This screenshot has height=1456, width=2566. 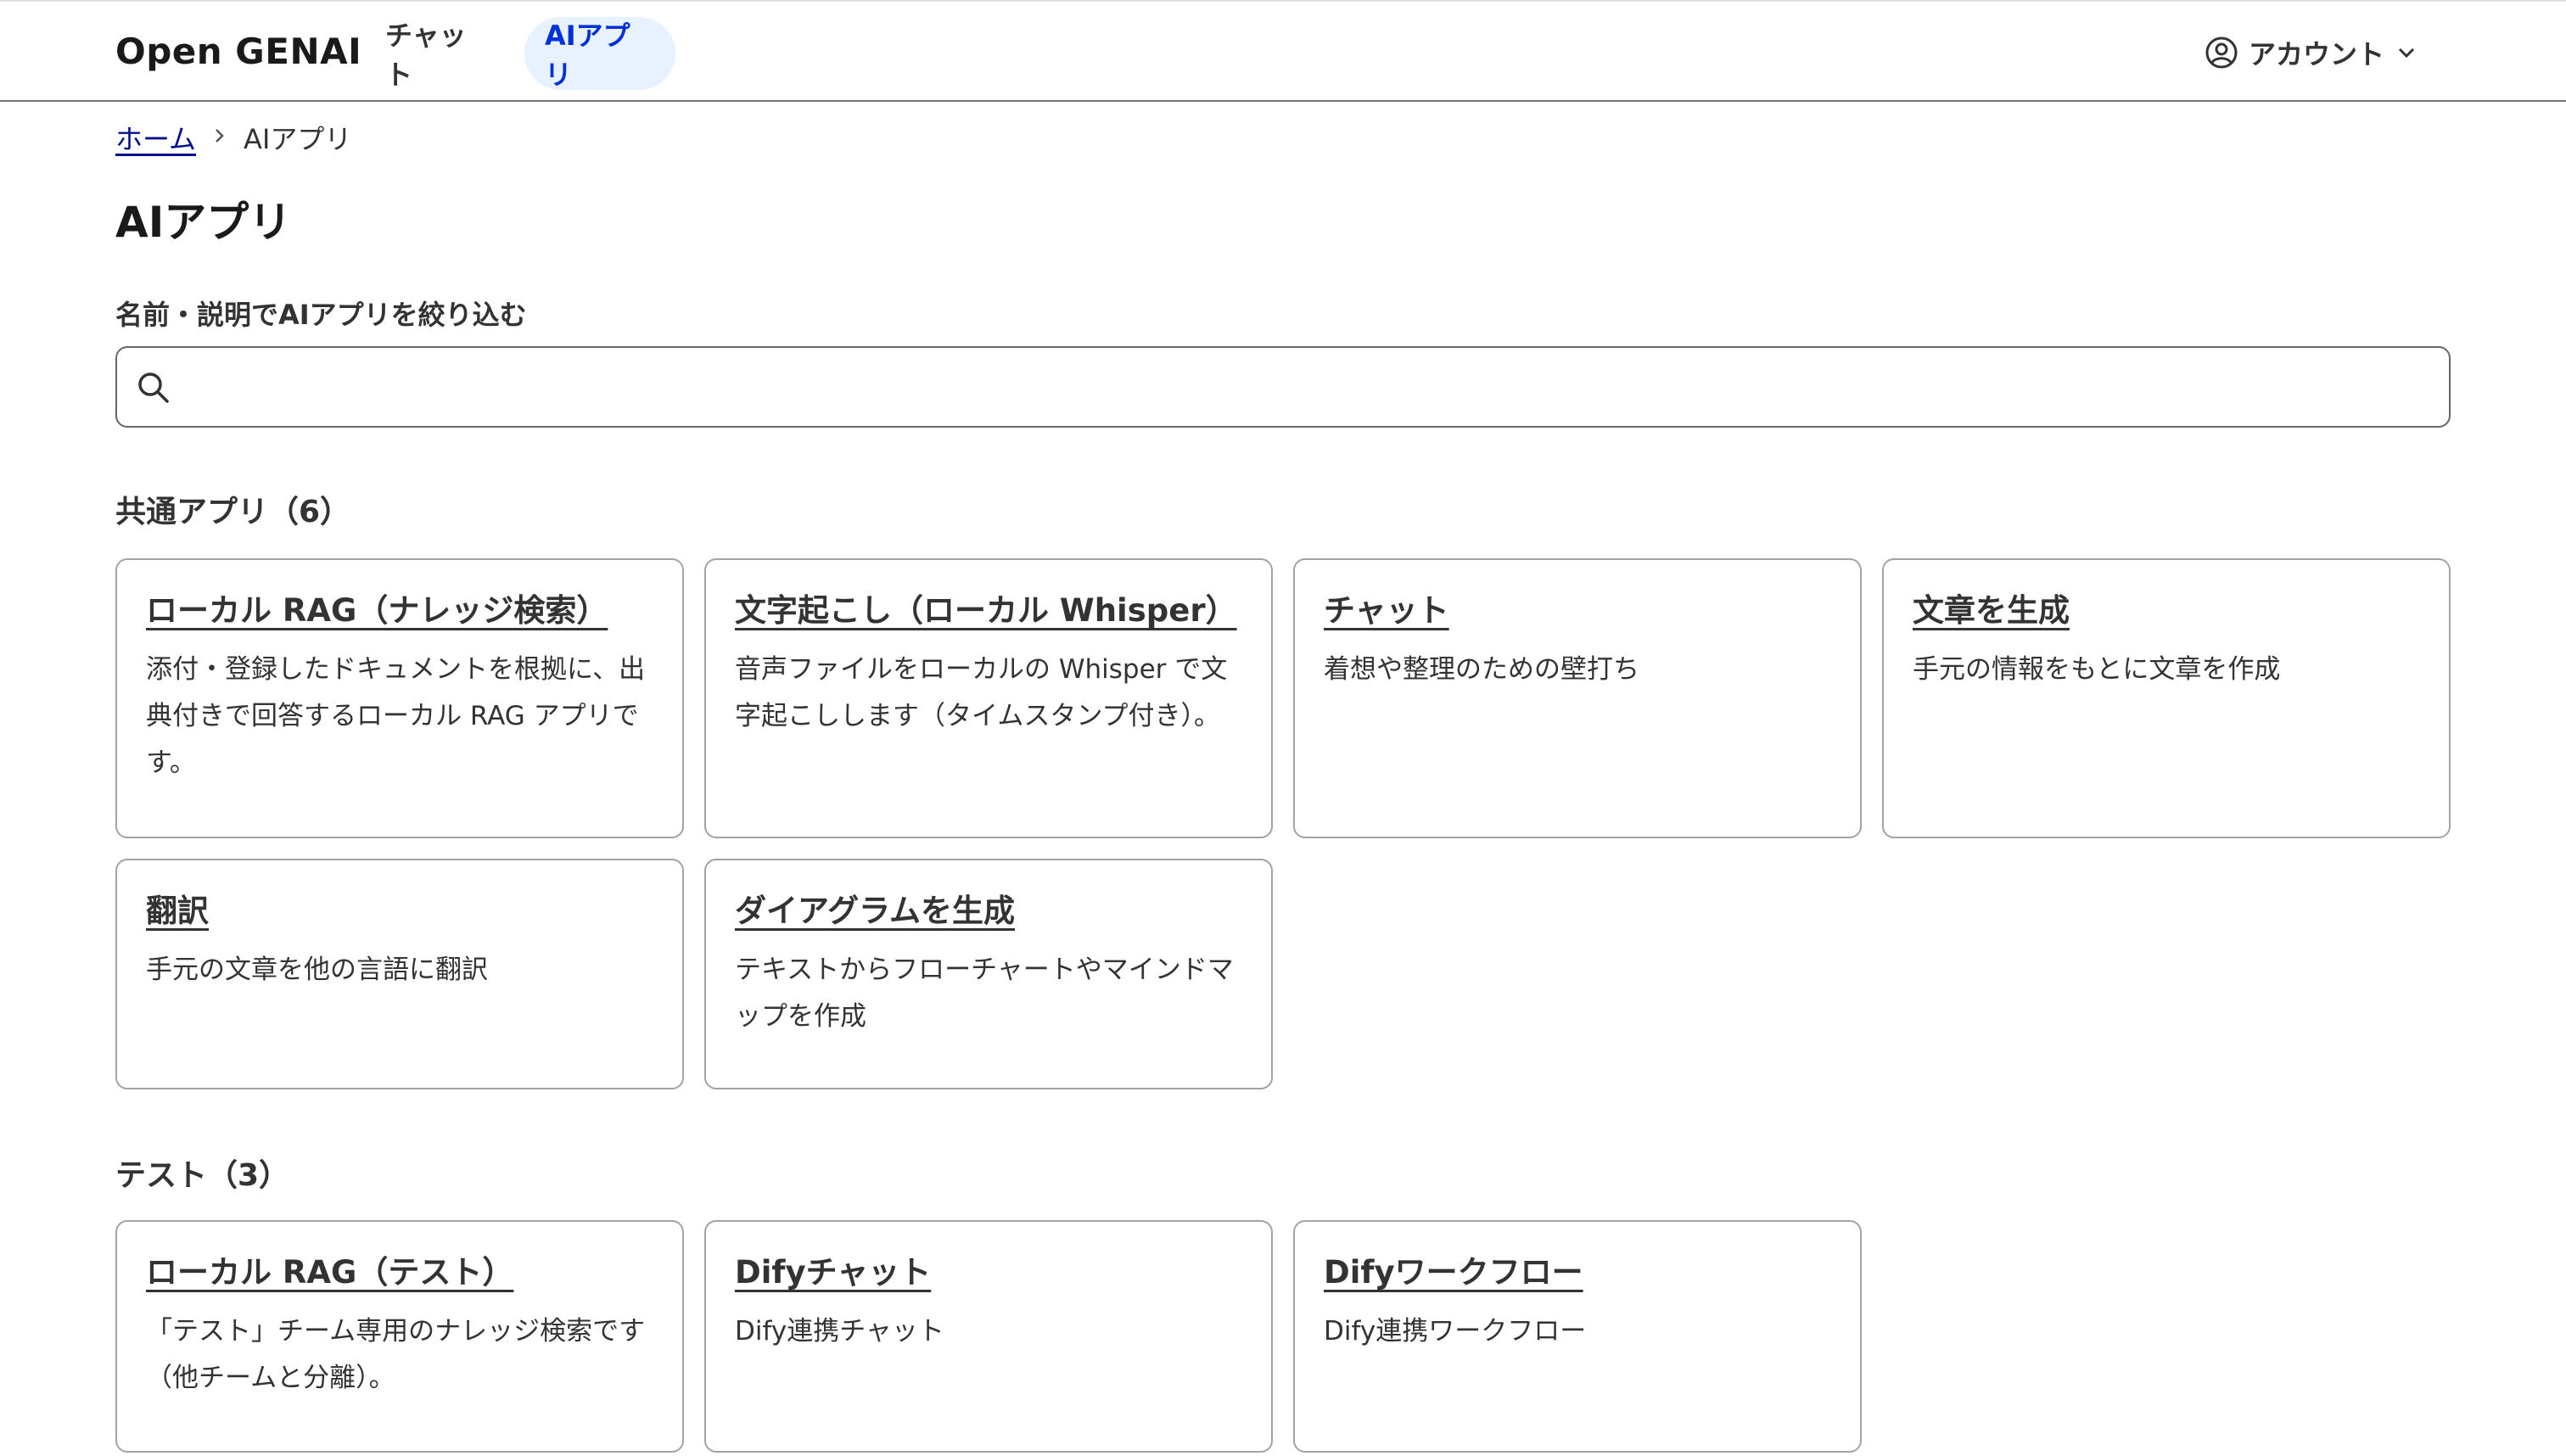 What do you see at coordinates (177, 911) in the screenshot?
I see `app-card-title: 翻訳` at bounding box center [177, 911].